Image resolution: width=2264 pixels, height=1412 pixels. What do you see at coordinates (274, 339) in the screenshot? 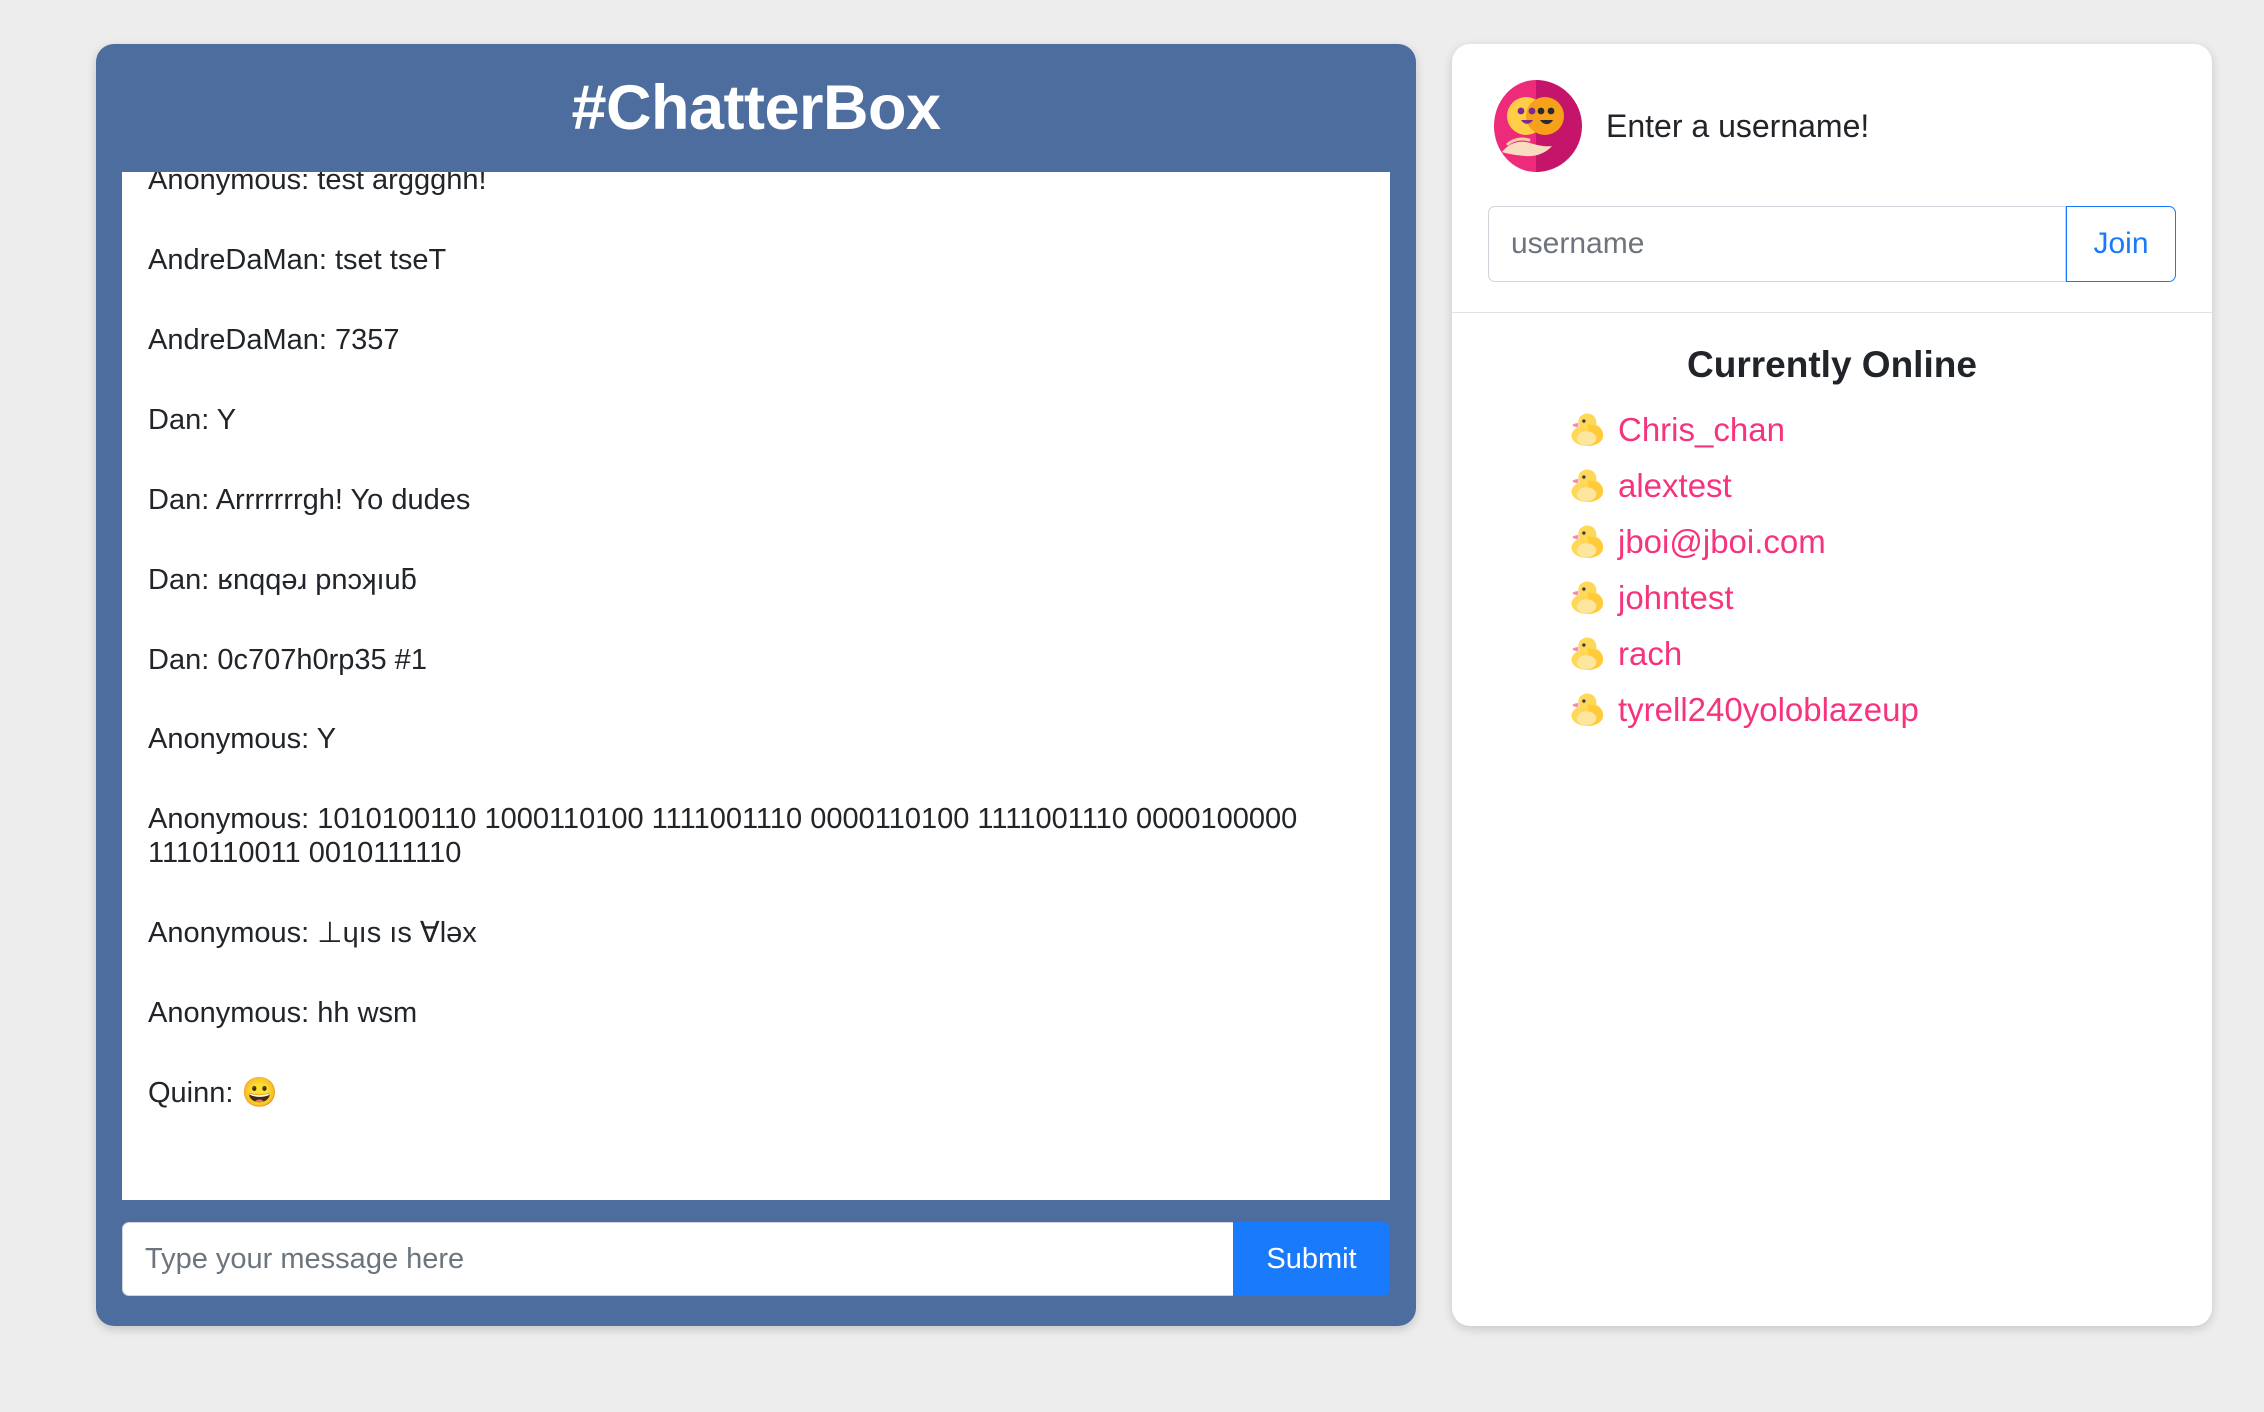
I see `chat-message: AndreDaMan: 7357` at bounding box center [274, 339].